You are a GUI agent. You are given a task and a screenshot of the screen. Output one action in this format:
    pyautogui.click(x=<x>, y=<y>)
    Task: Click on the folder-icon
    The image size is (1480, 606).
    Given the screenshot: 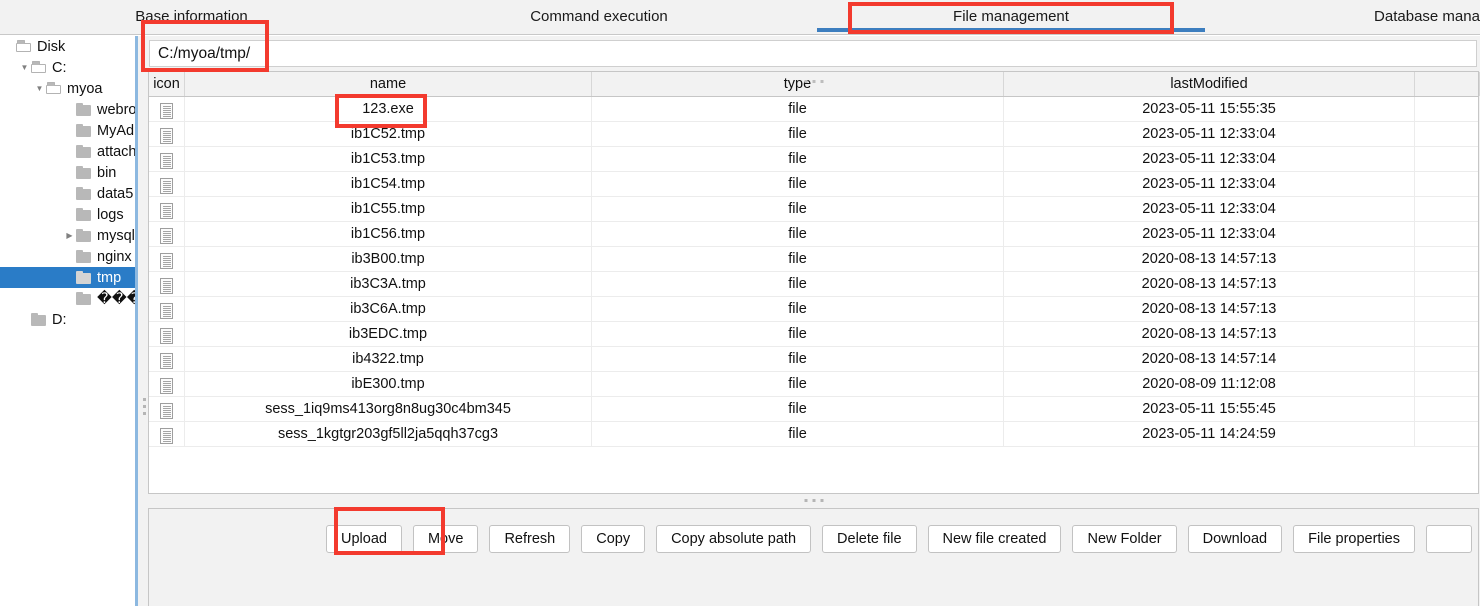 What is the action you would take?
    pyautogui.click(x=84, y=109)
    